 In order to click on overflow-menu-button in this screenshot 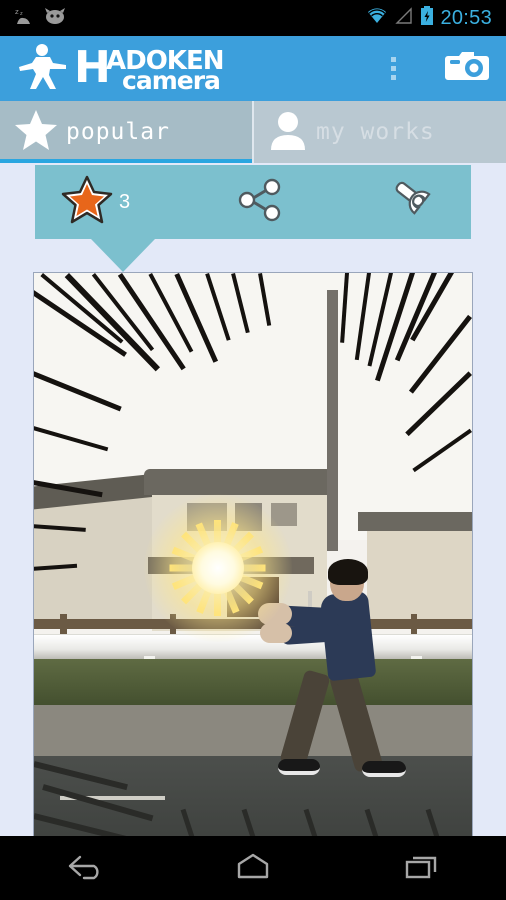, I will do `click(393, 68)`.